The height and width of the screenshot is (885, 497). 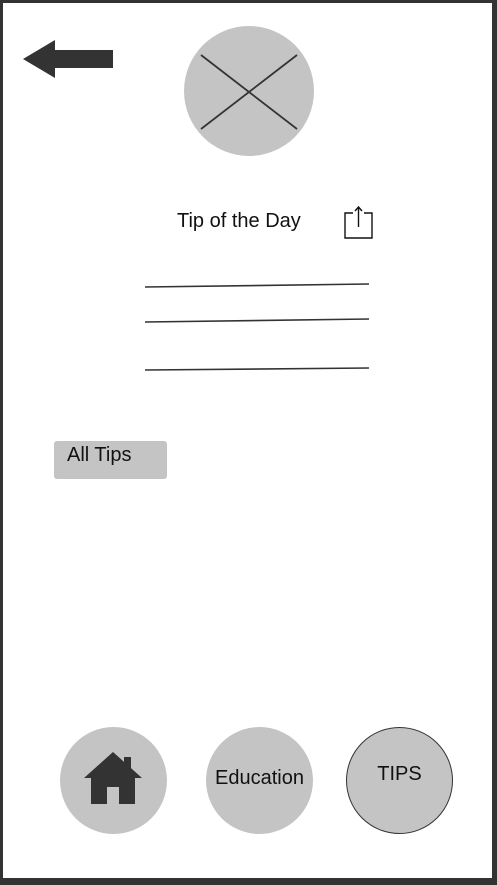 I want to click on image-placeholder, so click(x=249, y=91).